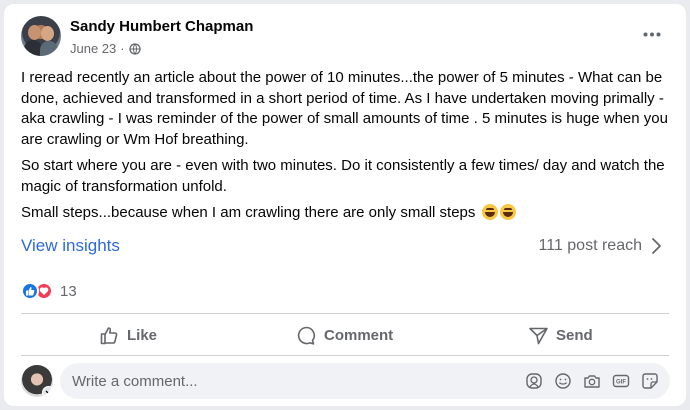 The width and height of the screenshot is (690, 410). What do you see at coordinates (650, 381) in the screenshot?
I see `sticker-icon` at bounding box center [650, 381].